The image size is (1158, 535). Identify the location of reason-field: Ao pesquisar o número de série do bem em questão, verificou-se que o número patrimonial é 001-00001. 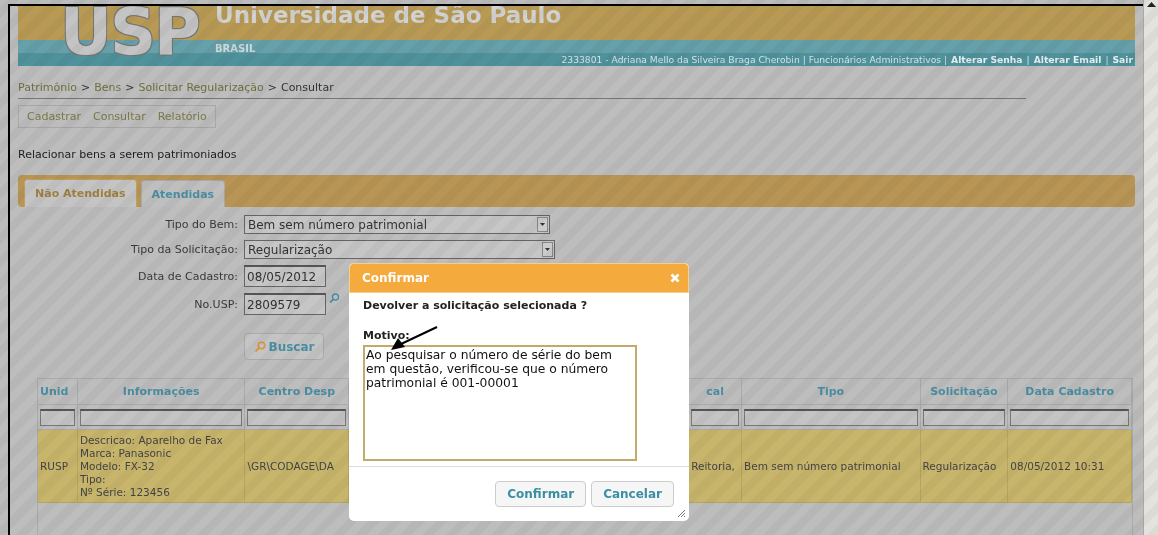
(500, 403).